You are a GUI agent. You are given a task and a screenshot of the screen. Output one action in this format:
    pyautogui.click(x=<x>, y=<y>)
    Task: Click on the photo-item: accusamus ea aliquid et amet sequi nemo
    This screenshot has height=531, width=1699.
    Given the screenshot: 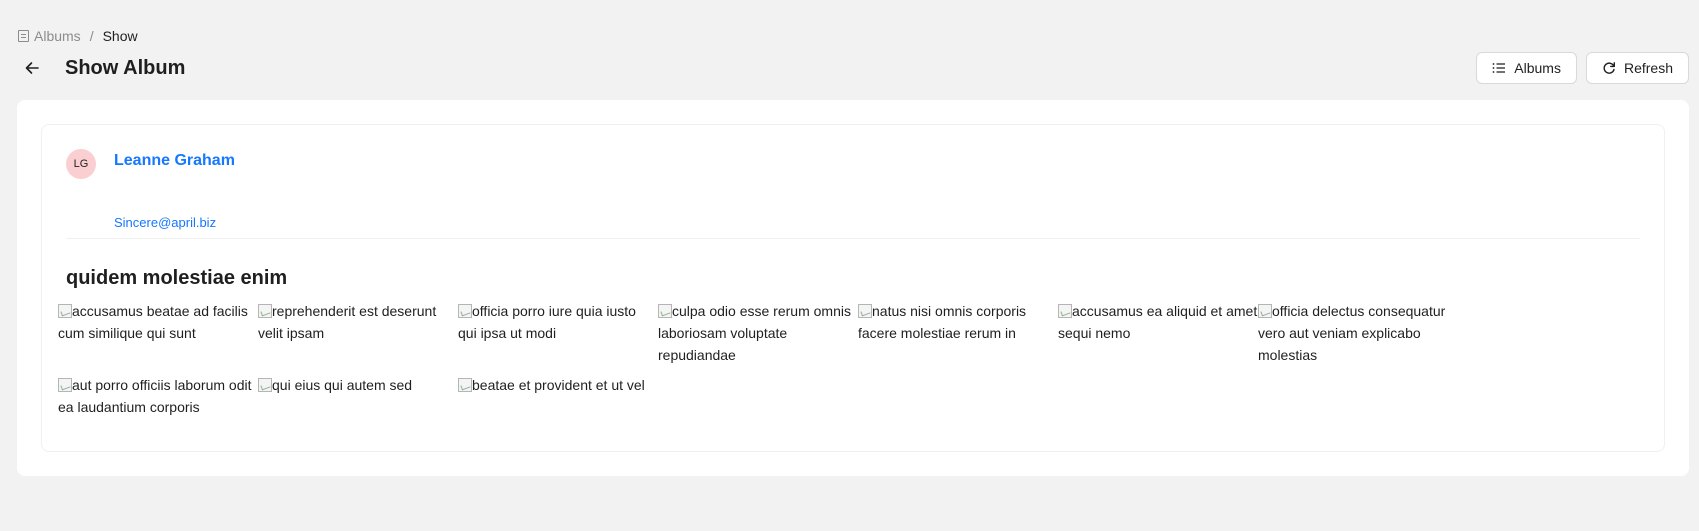 What is the action you would take?
    pyautogui.click(x=1158, y=333)
    